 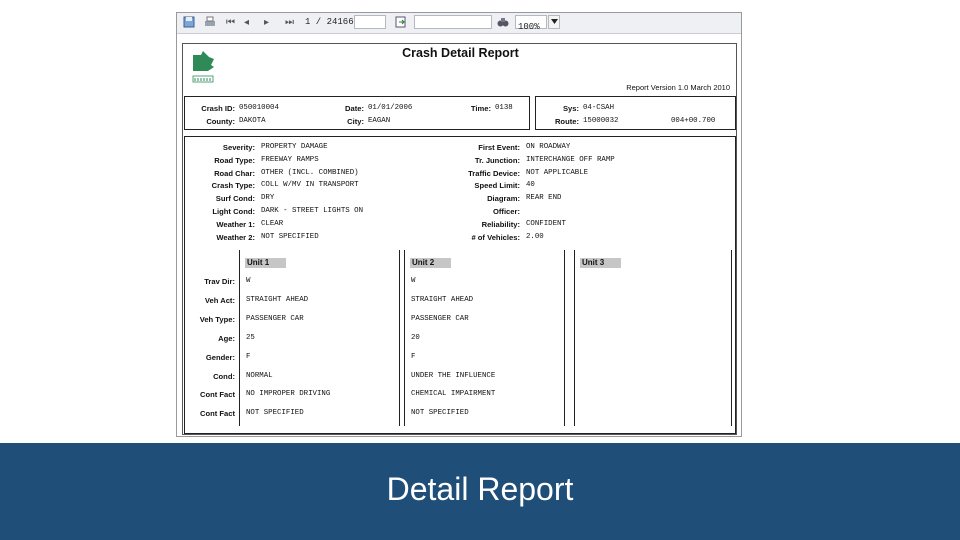 I want to click on last-page-icon: ⏭, so click(x=289, y=22).